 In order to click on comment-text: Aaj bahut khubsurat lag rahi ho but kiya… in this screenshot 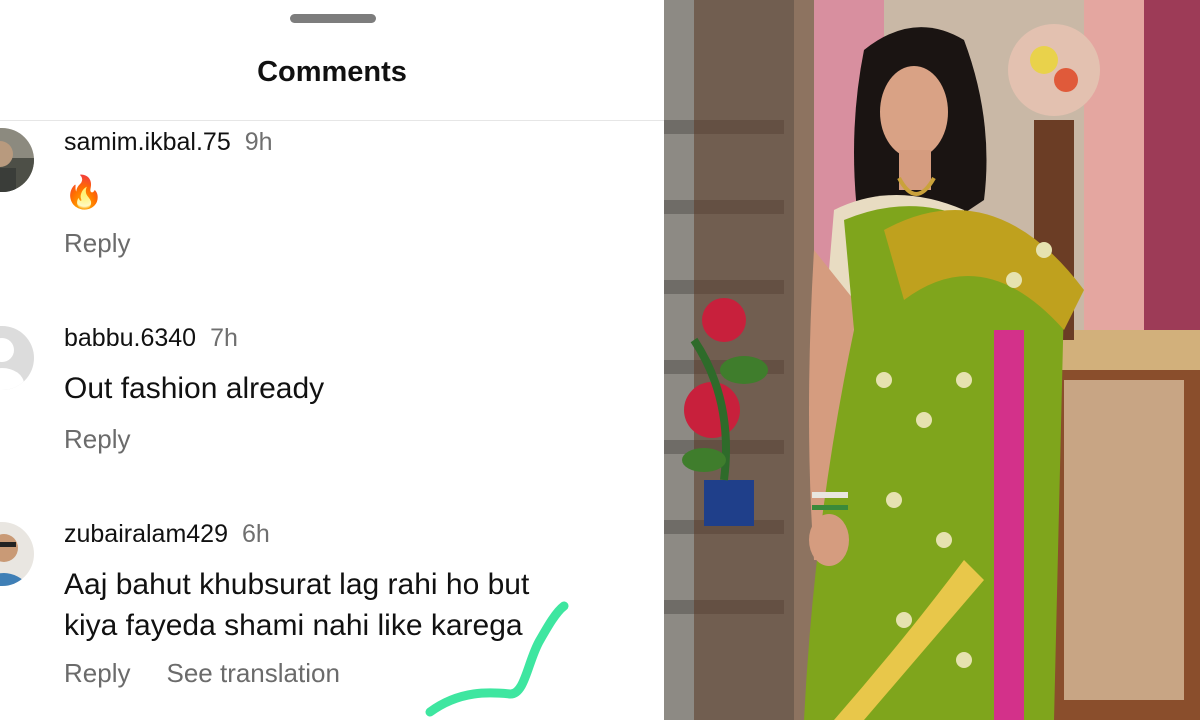, I will do `click(364, 605)`.